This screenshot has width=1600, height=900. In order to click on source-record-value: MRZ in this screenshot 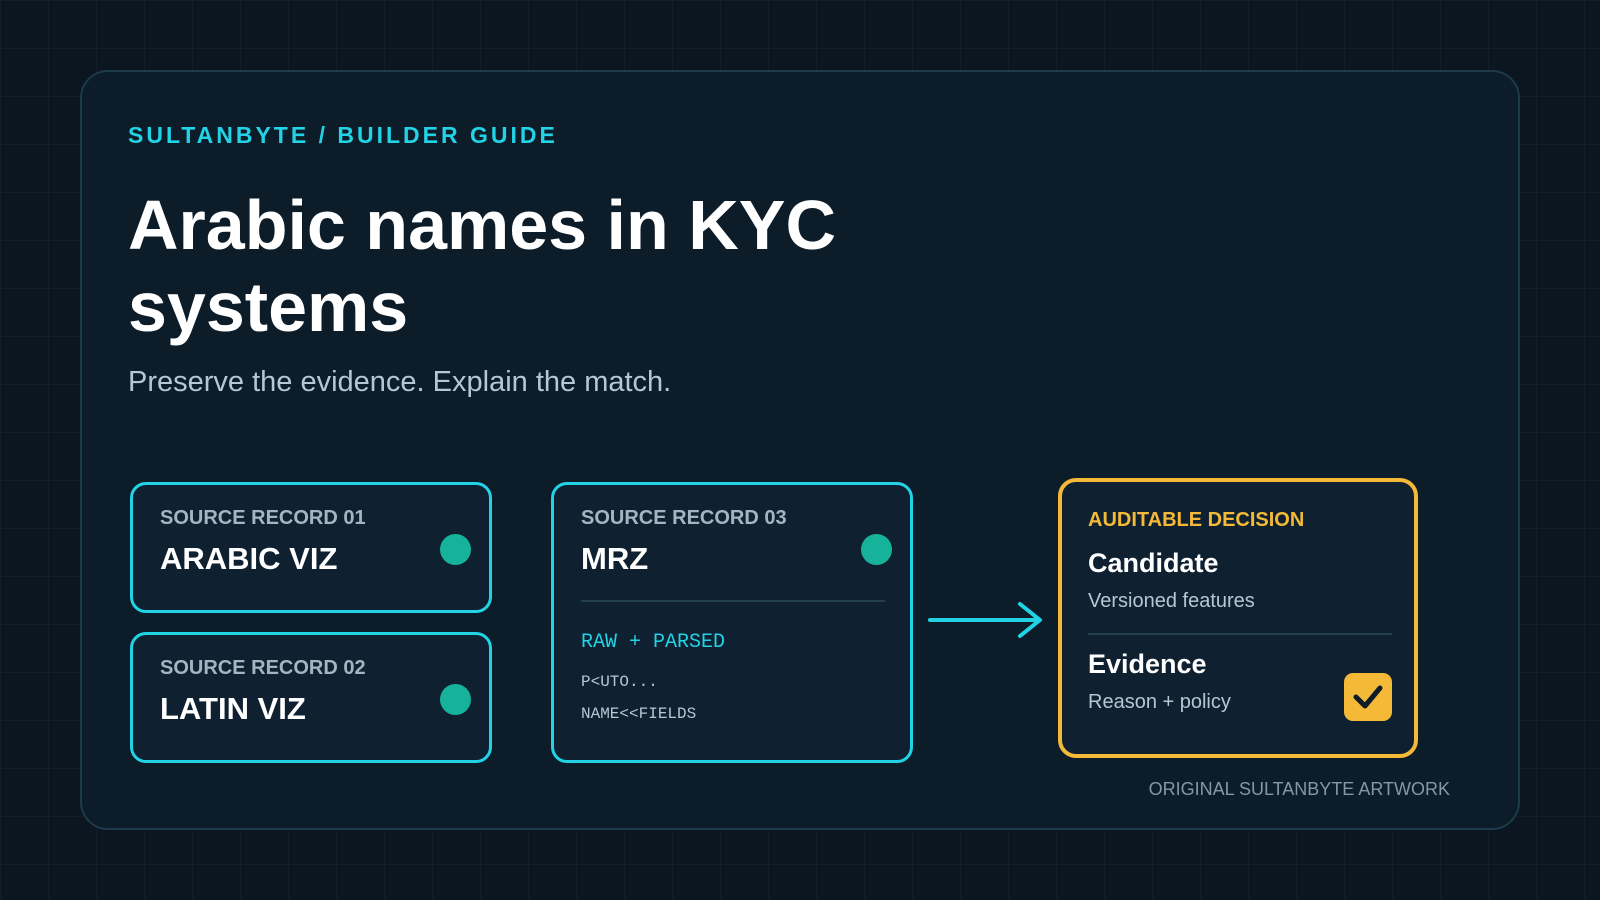, I will do `click(615, 558)`.